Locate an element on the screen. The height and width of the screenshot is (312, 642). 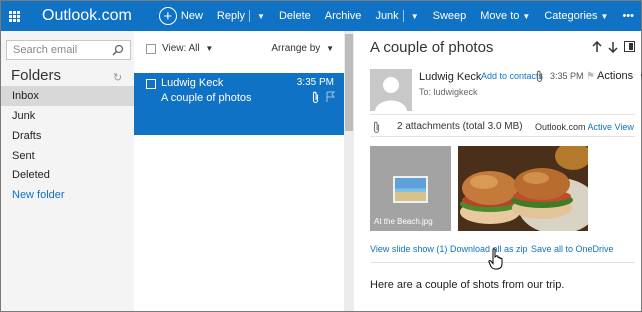
add-circle-icon: + is located at coordinates (167, 16).